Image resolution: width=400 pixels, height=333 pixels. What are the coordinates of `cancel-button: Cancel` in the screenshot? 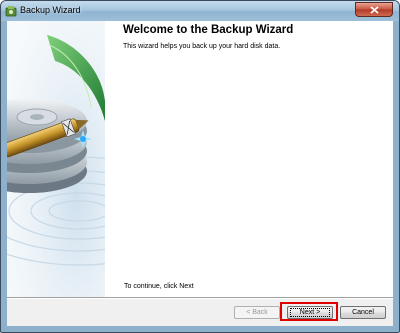 It's located at (363, 312).